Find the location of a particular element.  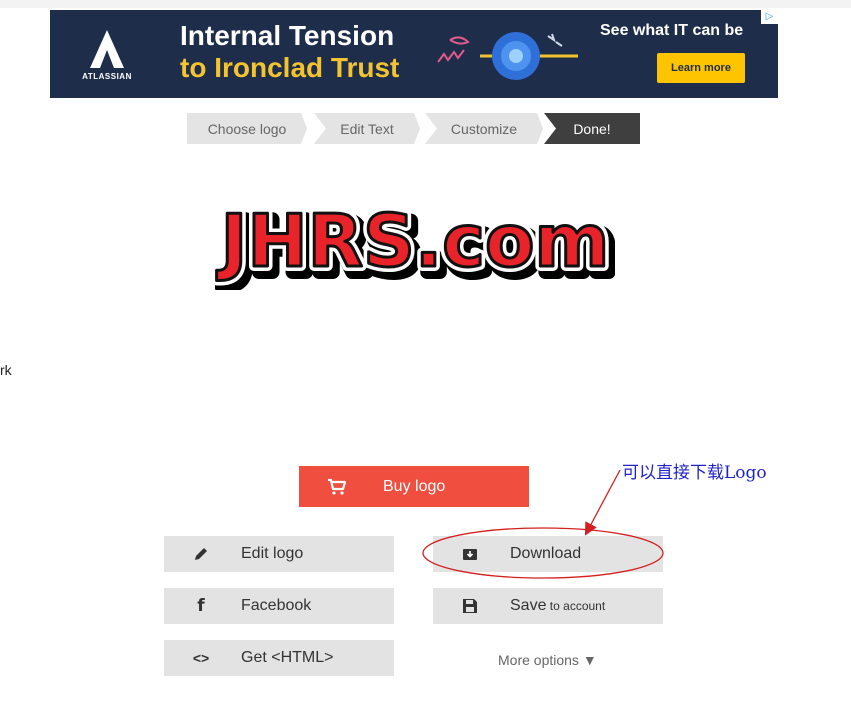

save-label: Save to account is located at coordinates (557, 606).